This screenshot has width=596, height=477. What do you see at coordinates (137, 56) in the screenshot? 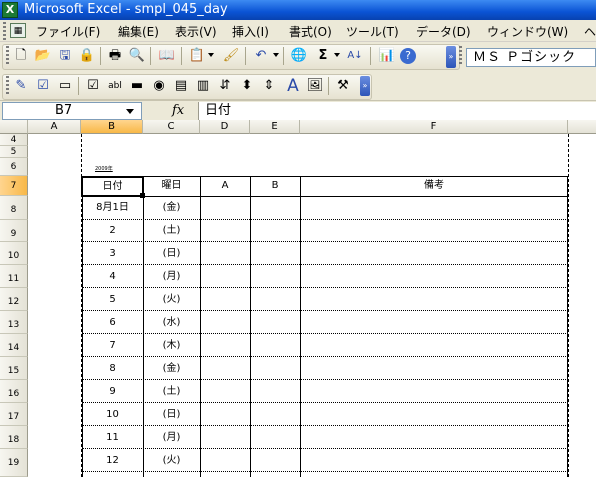
I see `print-preview-icon: 🔍` at bounding box center [137, 56].